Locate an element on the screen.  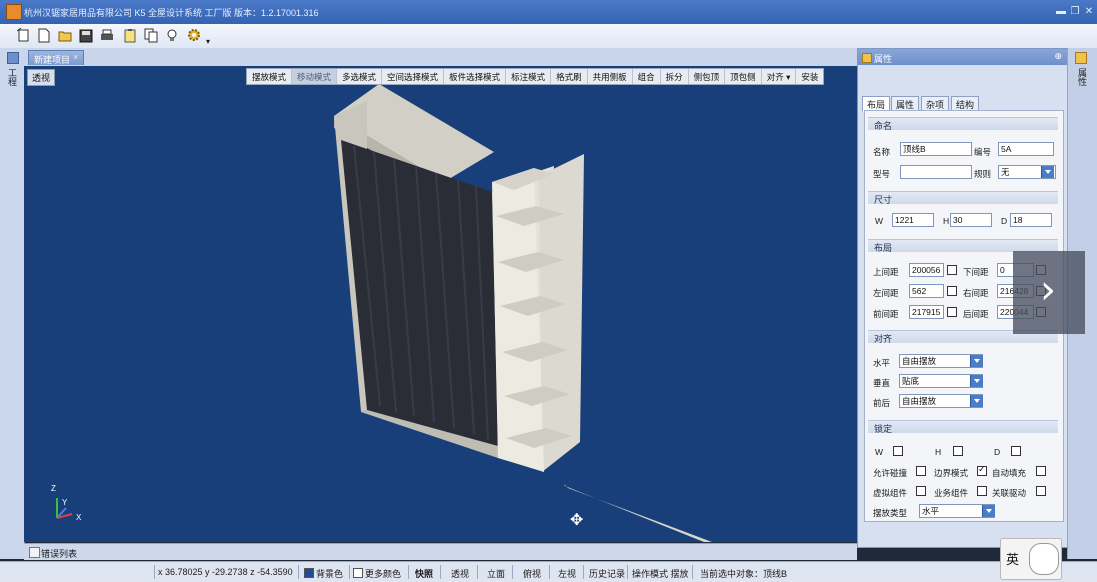
blank-doc-icon is located at coordinates (44, 35).